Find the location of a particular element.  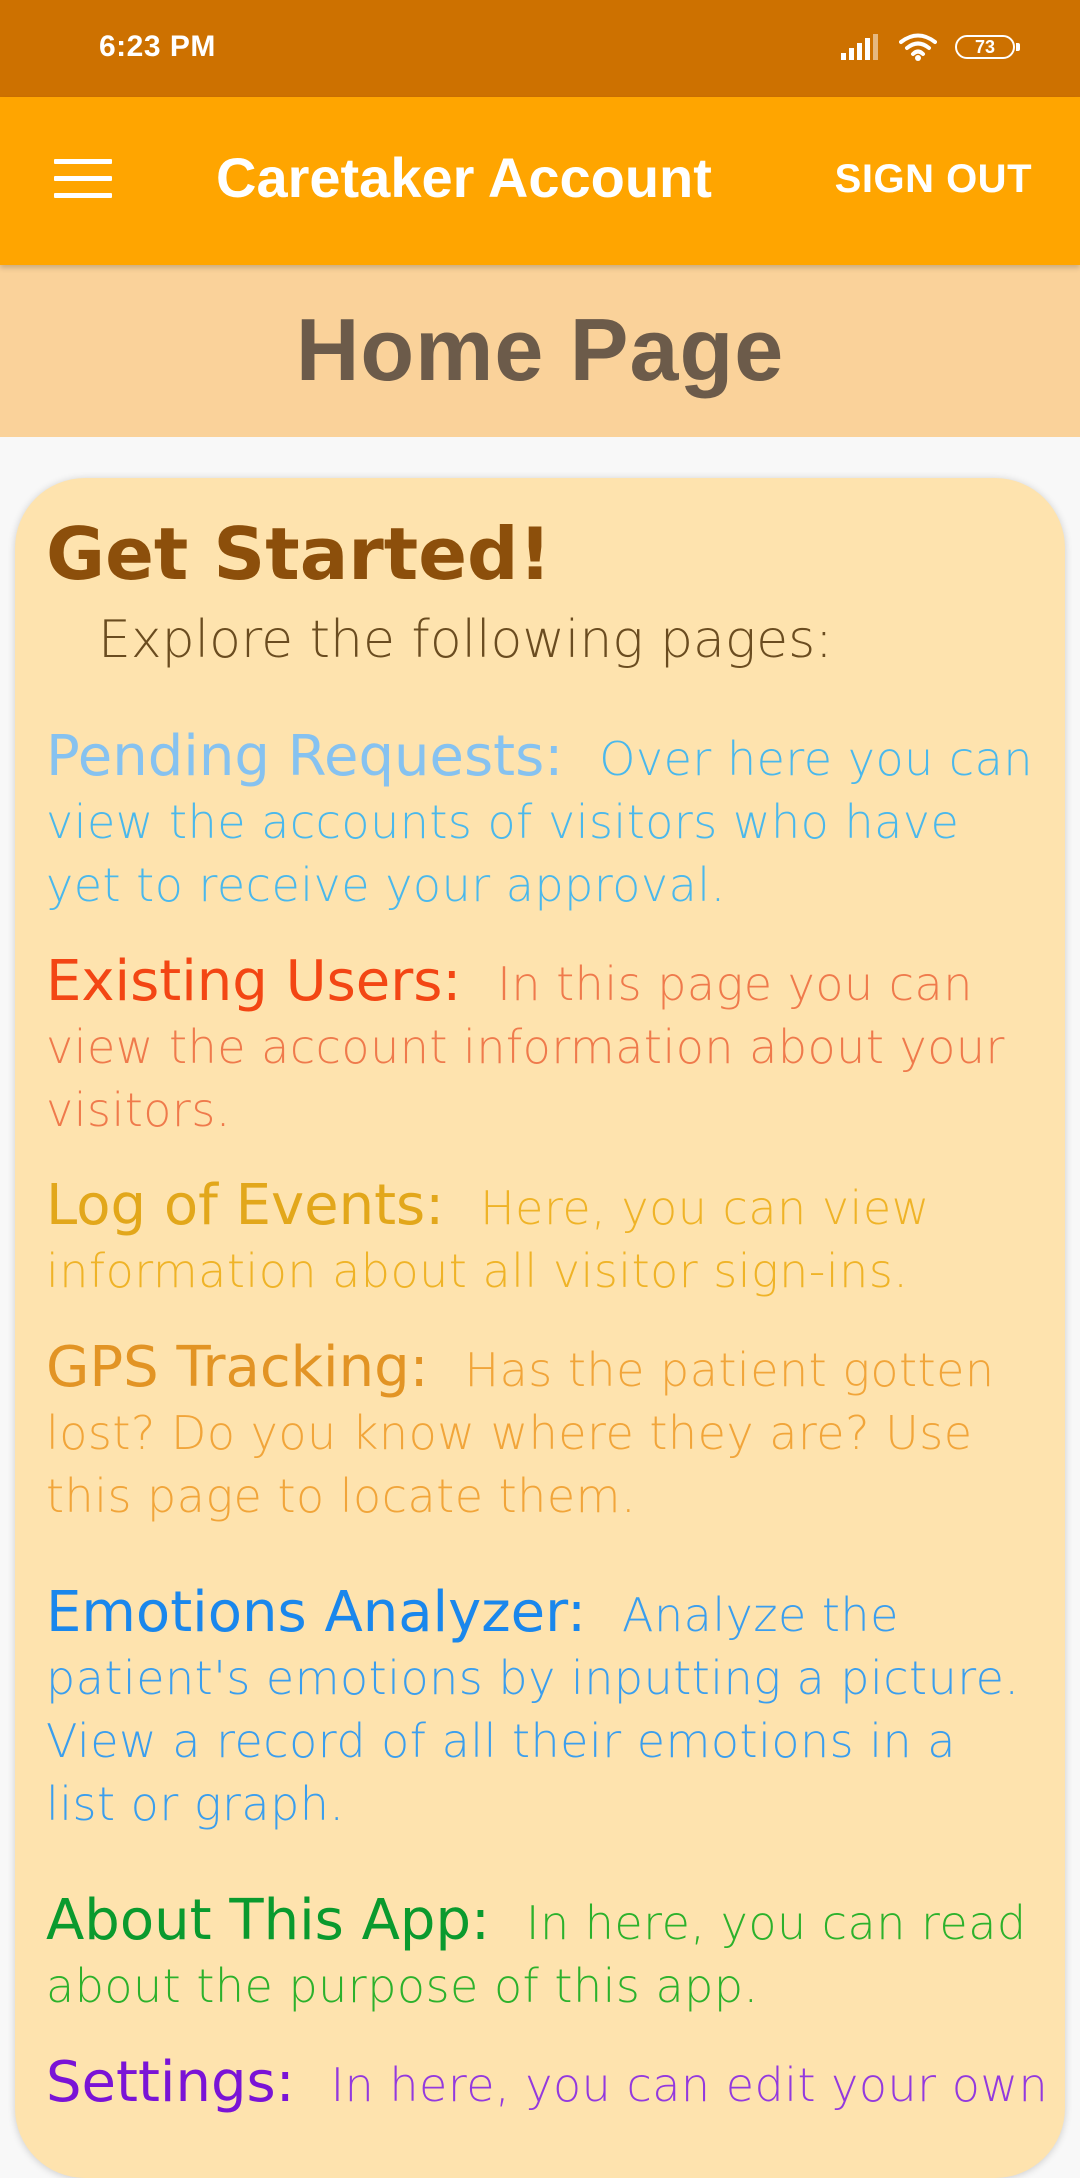

signal-icon is located at coordinates (859, 47).